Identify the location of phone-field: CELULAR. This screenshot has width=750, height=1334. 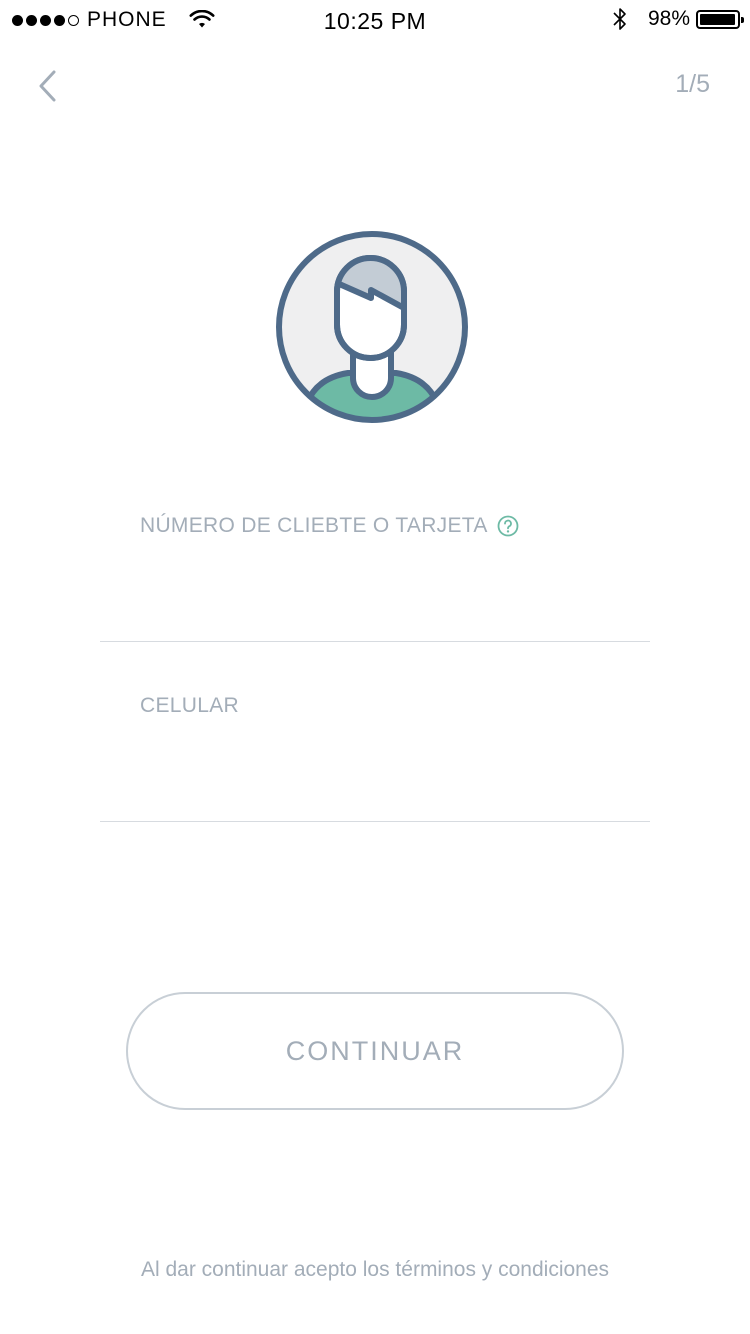
(375, 736).